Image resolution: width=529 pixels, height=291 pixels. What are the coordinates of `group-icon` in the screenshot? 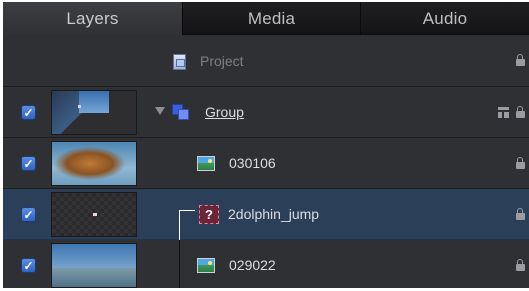 It's located at (181, 112).